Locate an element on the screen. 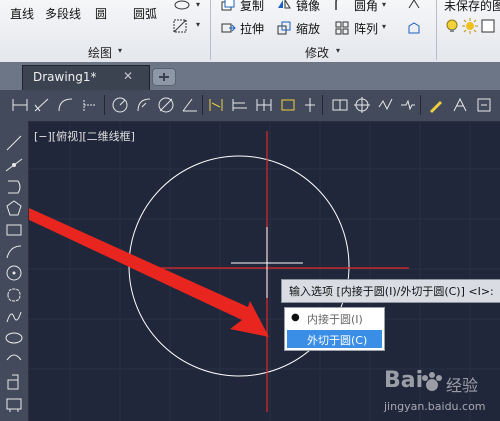  modify-panel-caption: 修改 is located at coordinates (317, 52).